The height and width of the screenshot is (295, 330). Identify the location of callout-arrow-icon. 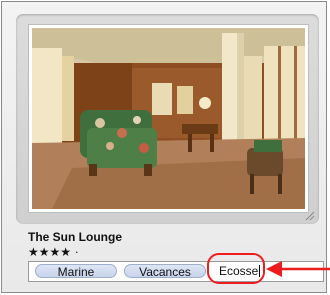
(298, 269).